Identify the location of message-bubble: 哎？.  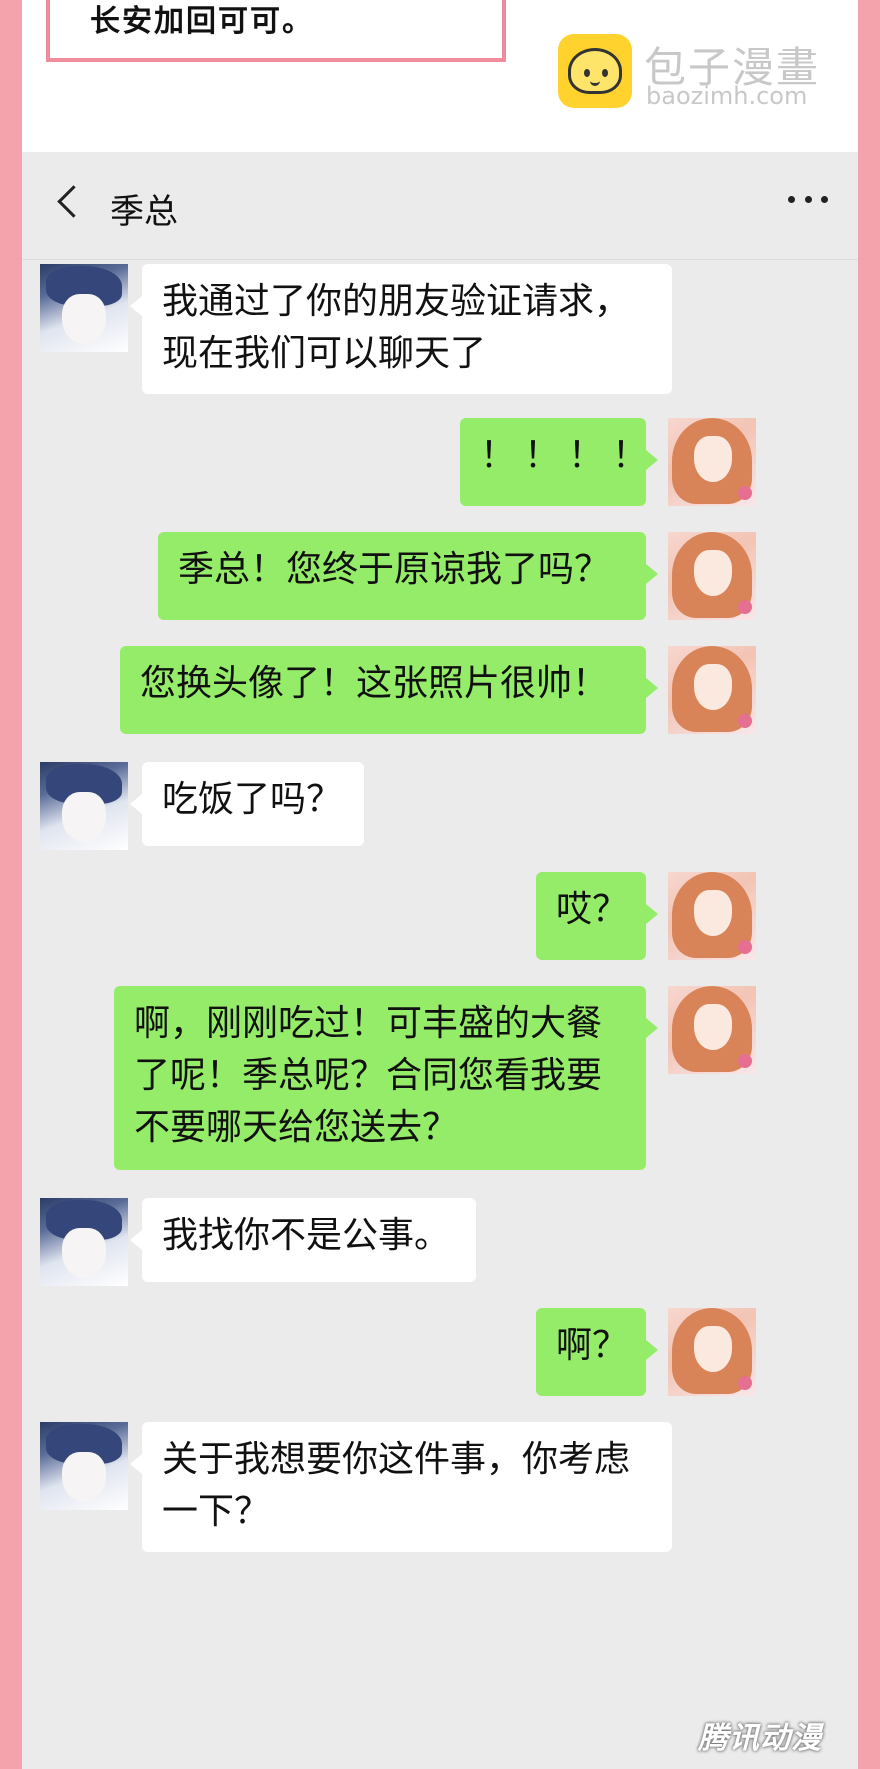
(597, 916).